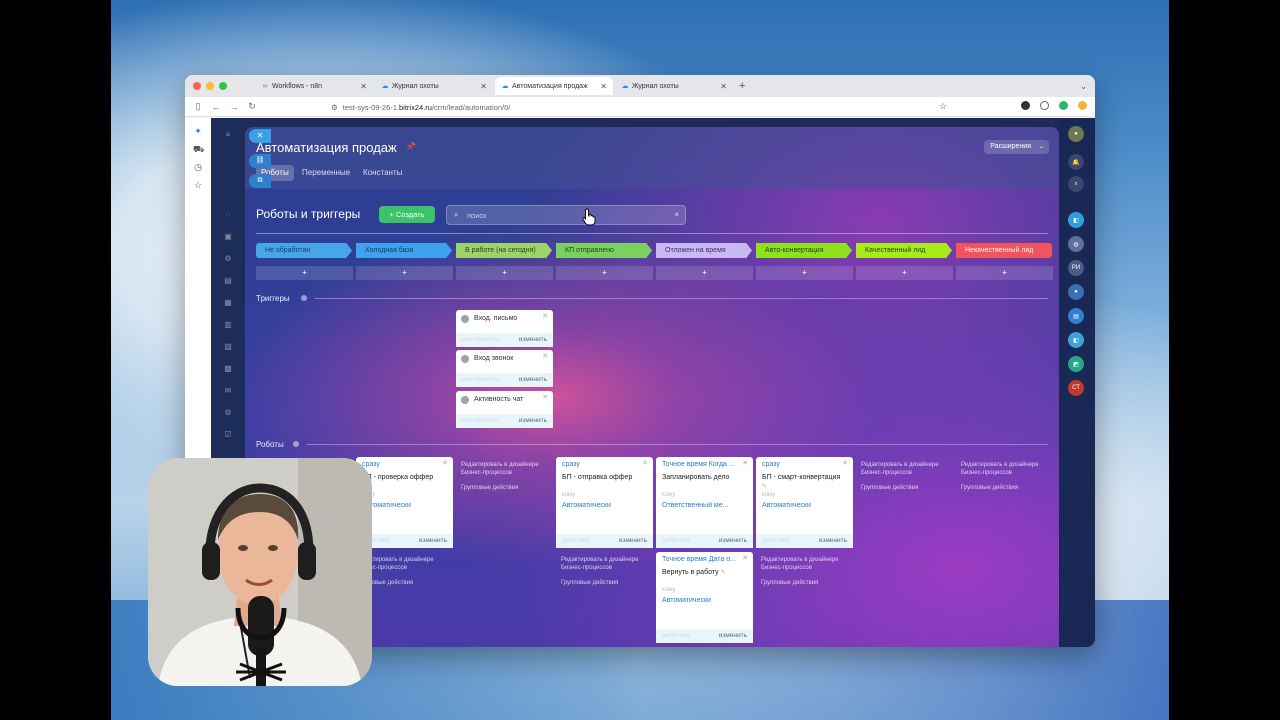 Image resolution: width=1280 pixels, height=720 pixels. What do you see at coordinates (228, 303) in the screenshot?
I see `calendar-icon: ▦` at bounding box center [228, 303].